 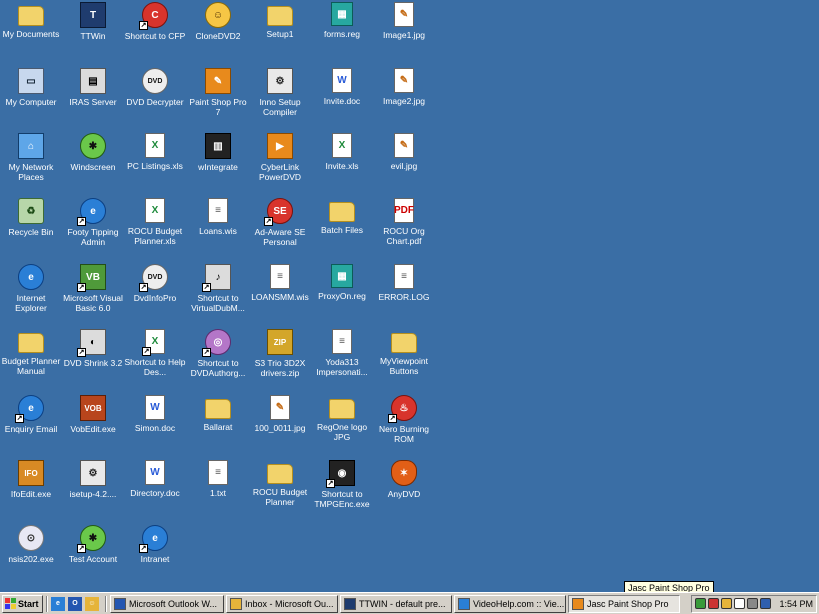 What do you see at coordinates (155, 425) in the screenshot?
I see `desktop-icon: W Simon.doc` at bounding box center [155, 425].